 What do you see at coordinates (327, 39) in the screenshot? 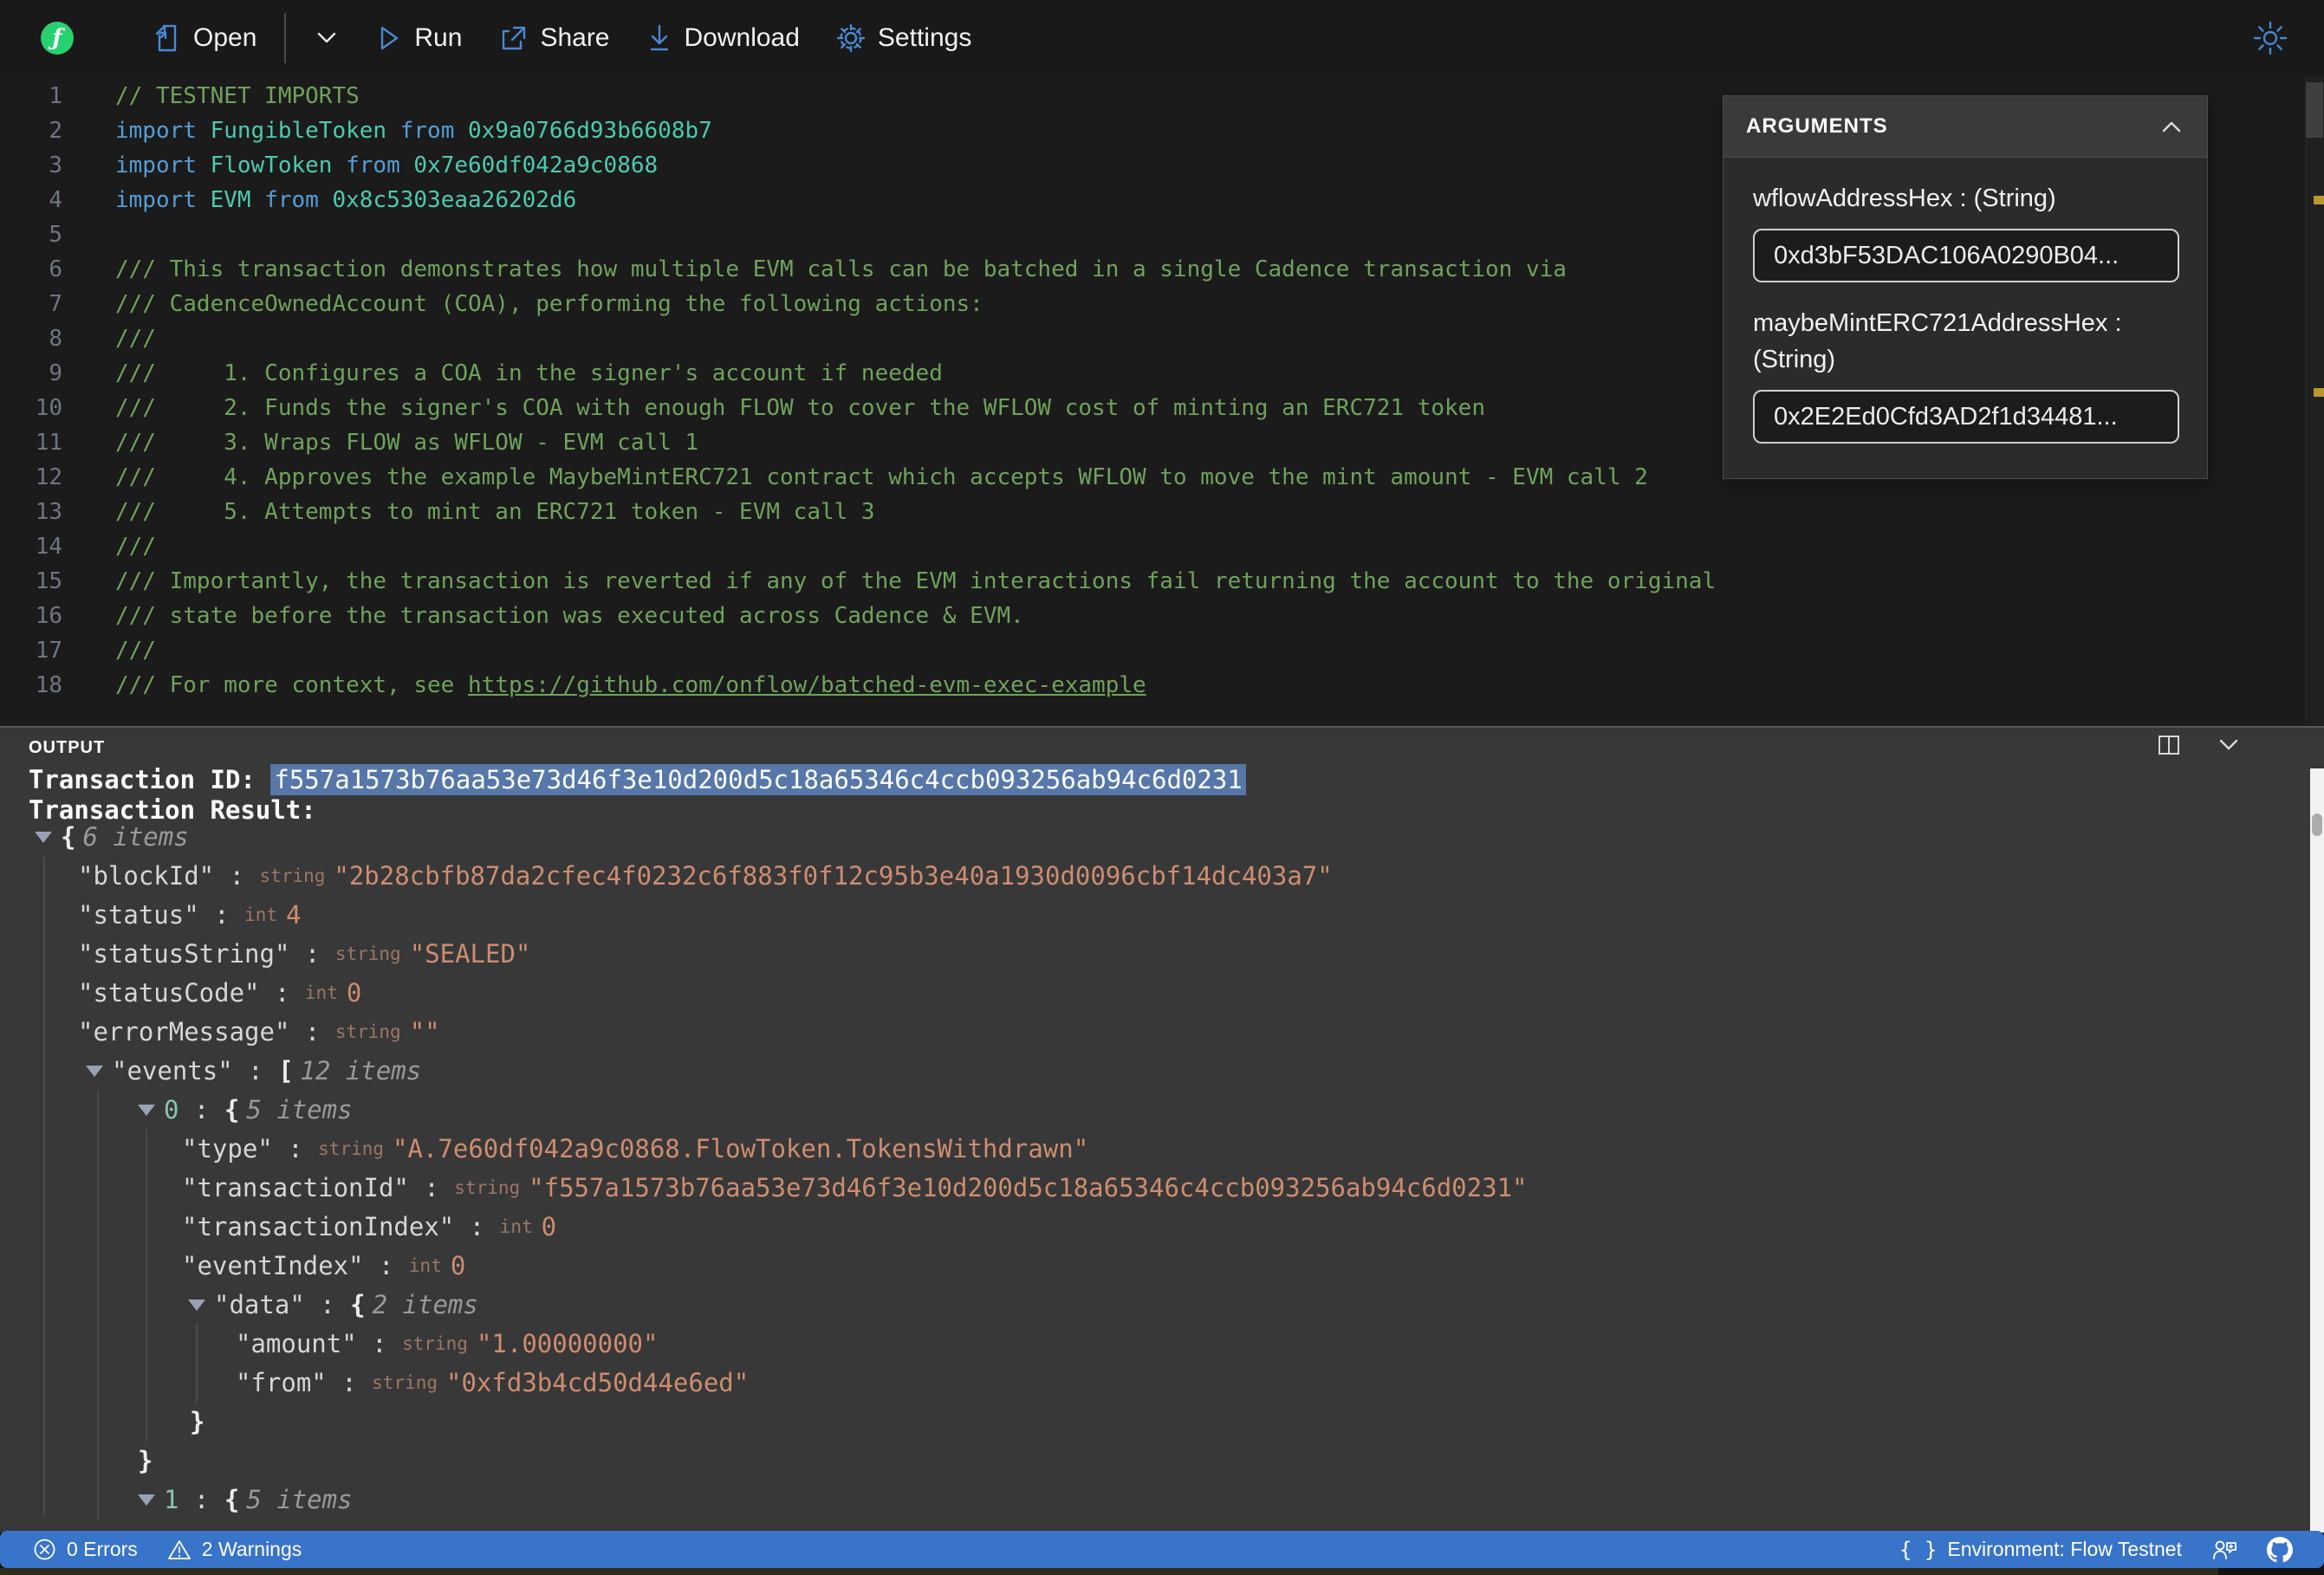
I see `open-dropdown-button` at bounding box center [327, 39].